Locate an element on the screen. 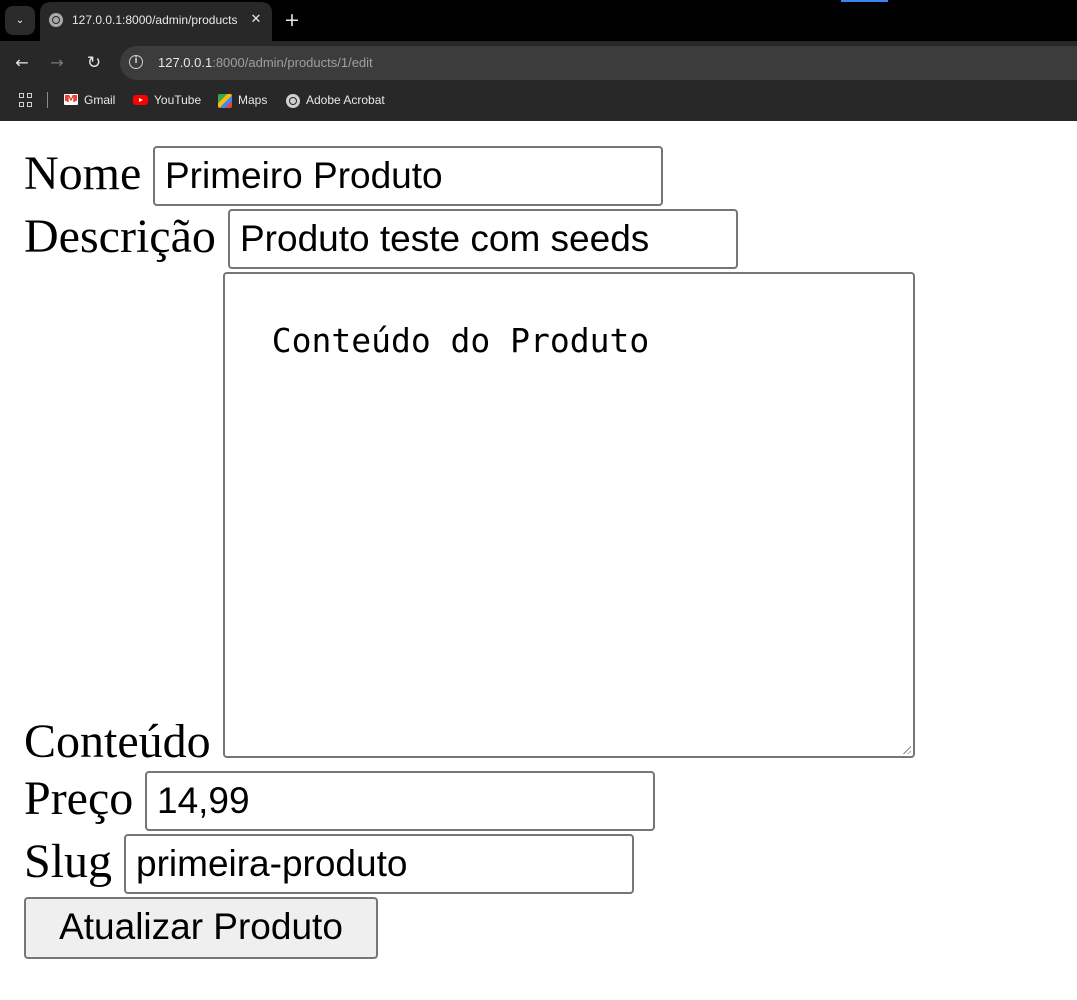  bookmark-gmail: Gmail is located at coordinates (89, 100).